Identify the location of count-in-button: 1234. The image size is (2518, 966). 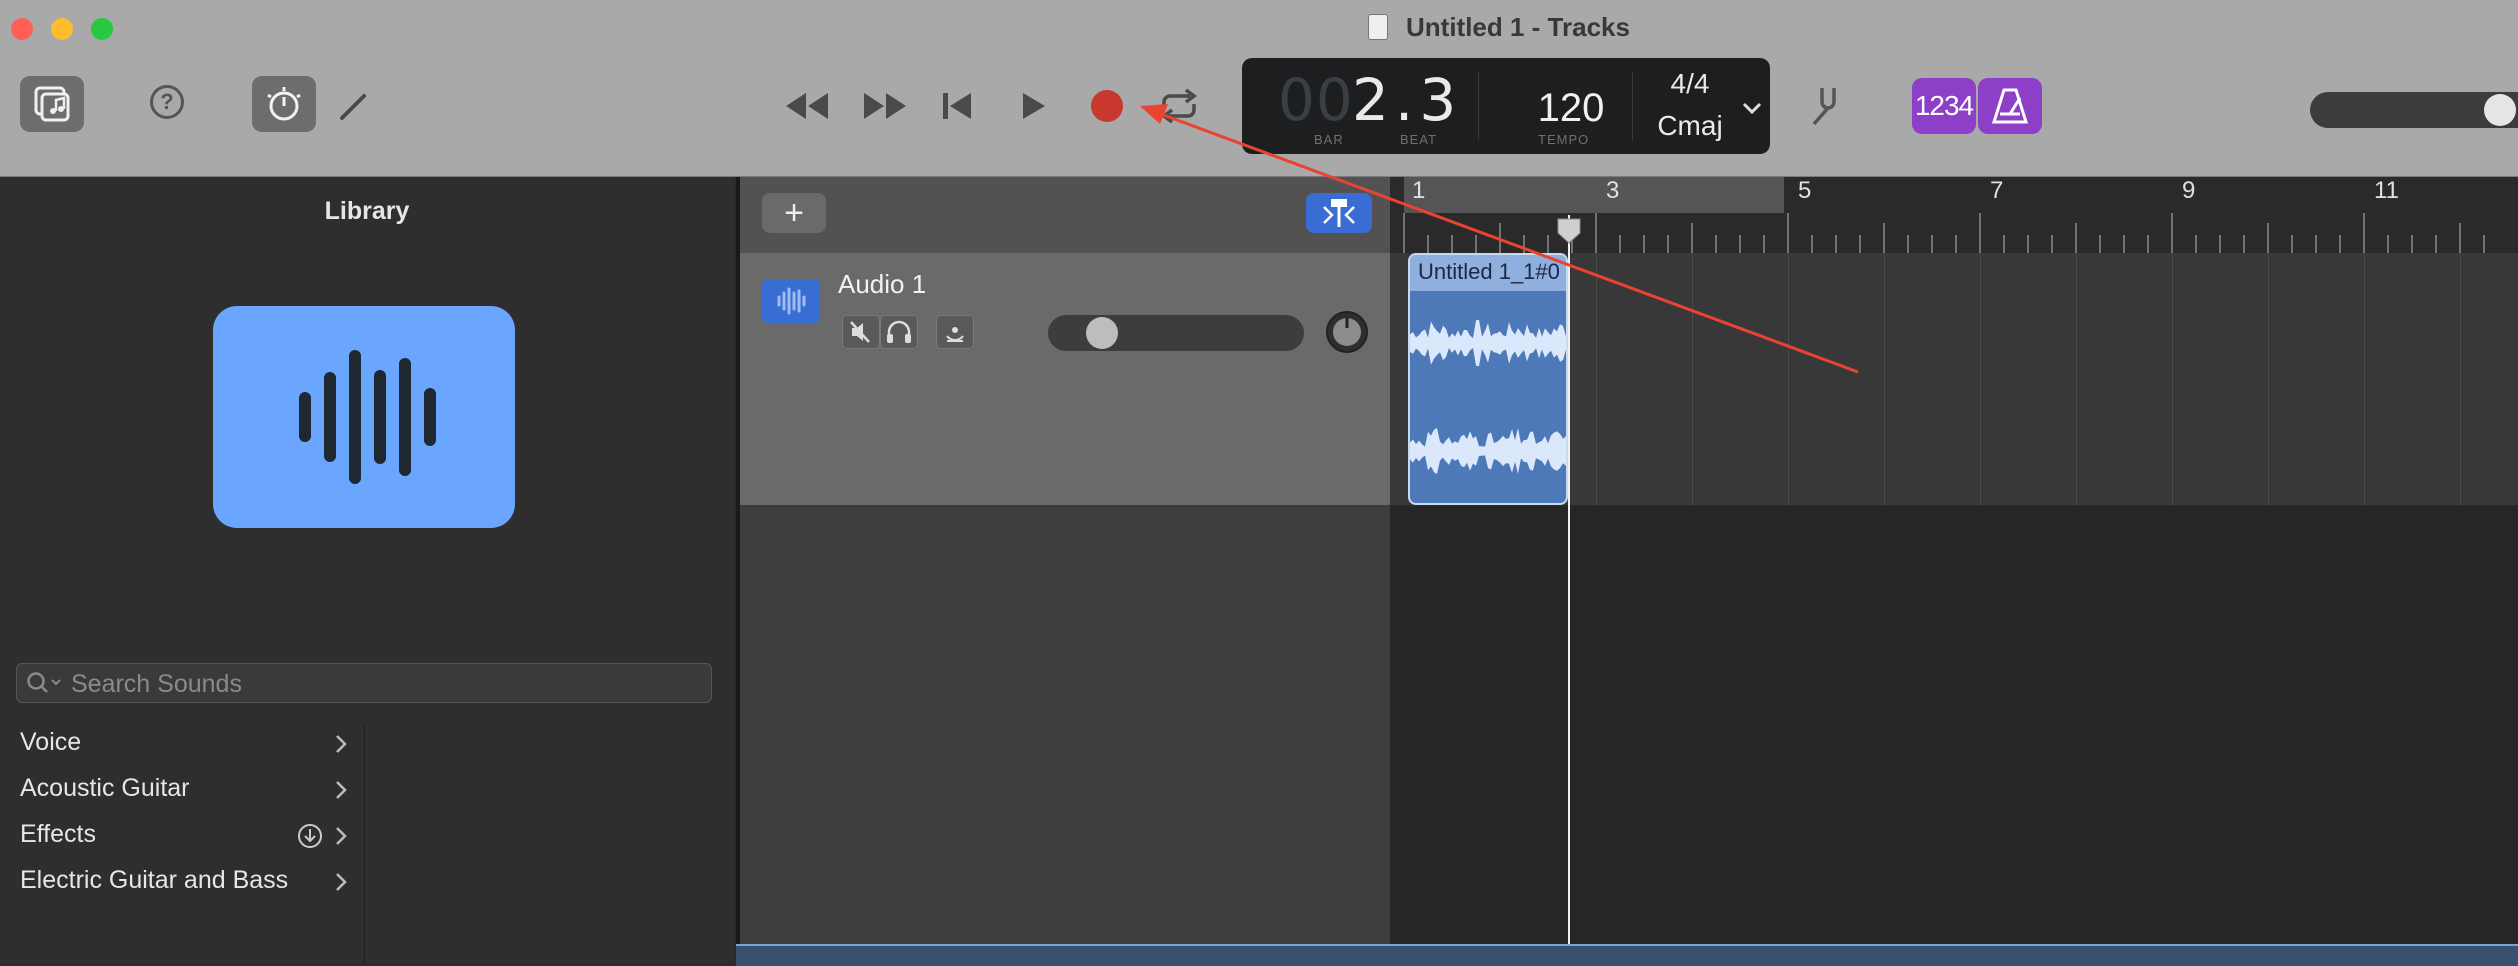
(1944, 106).